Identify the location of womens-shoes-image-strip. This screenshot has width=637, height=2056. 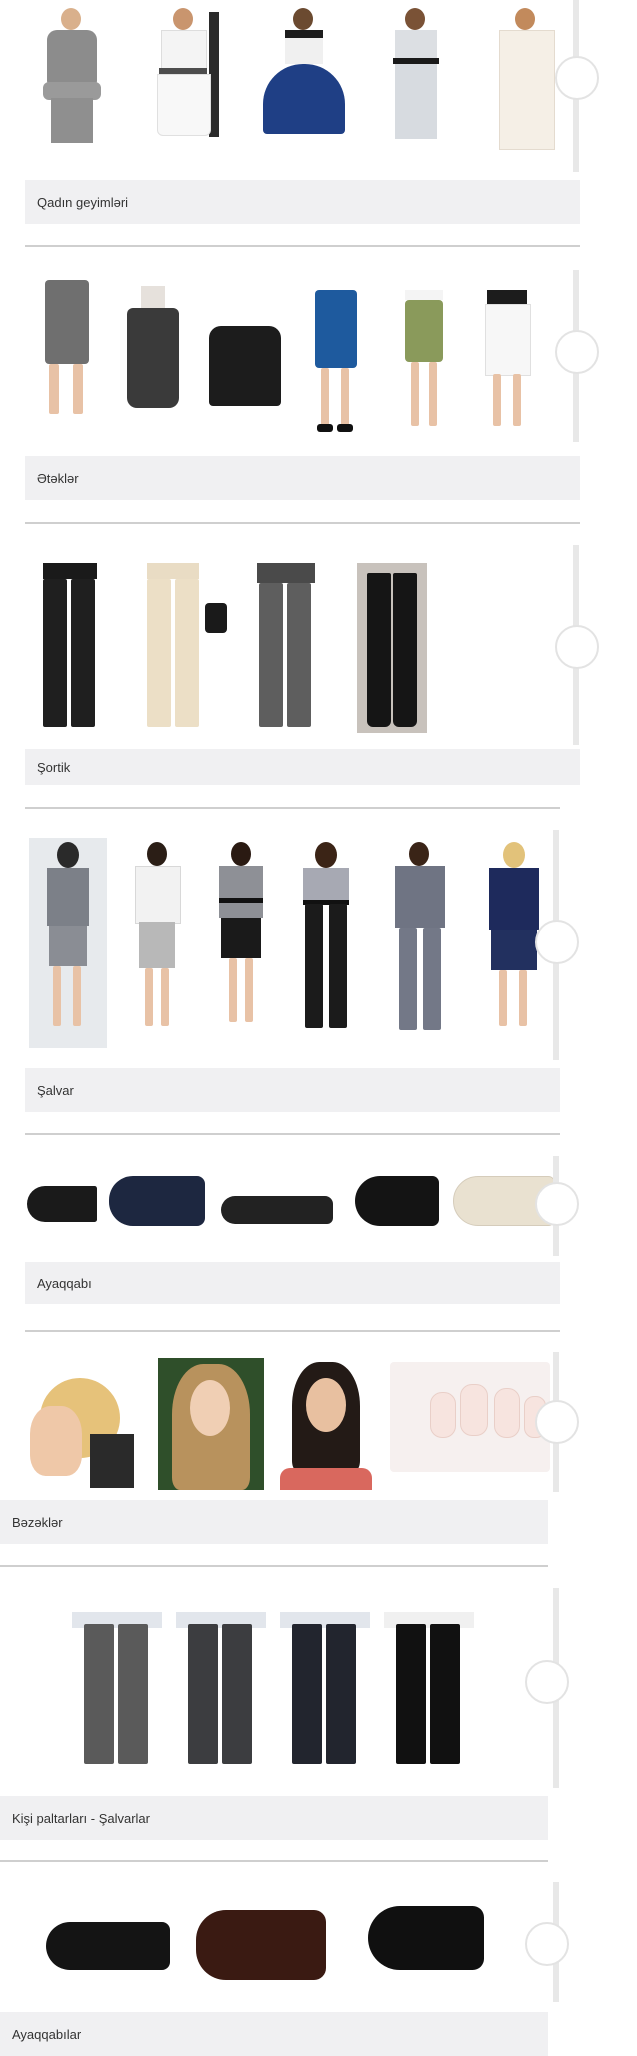
(292, 1206).